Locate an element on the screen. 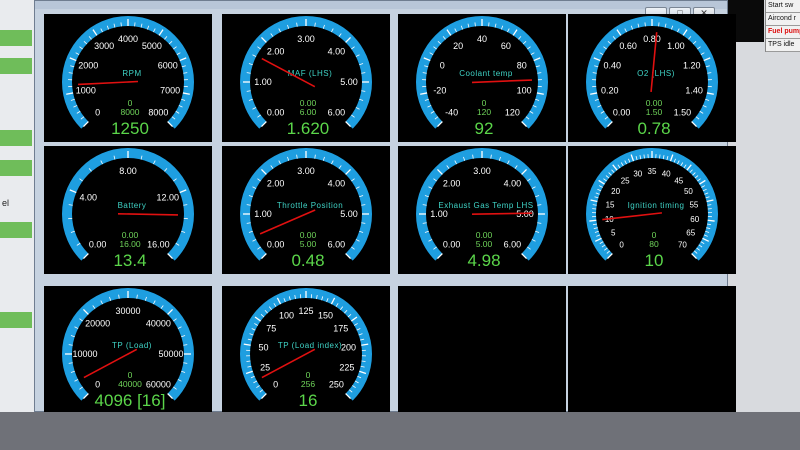 This screenshot has height=450, width=800. gauge-dial: -40-20020406080100120Coolant temp012092 is located at coordinates (482, 77).